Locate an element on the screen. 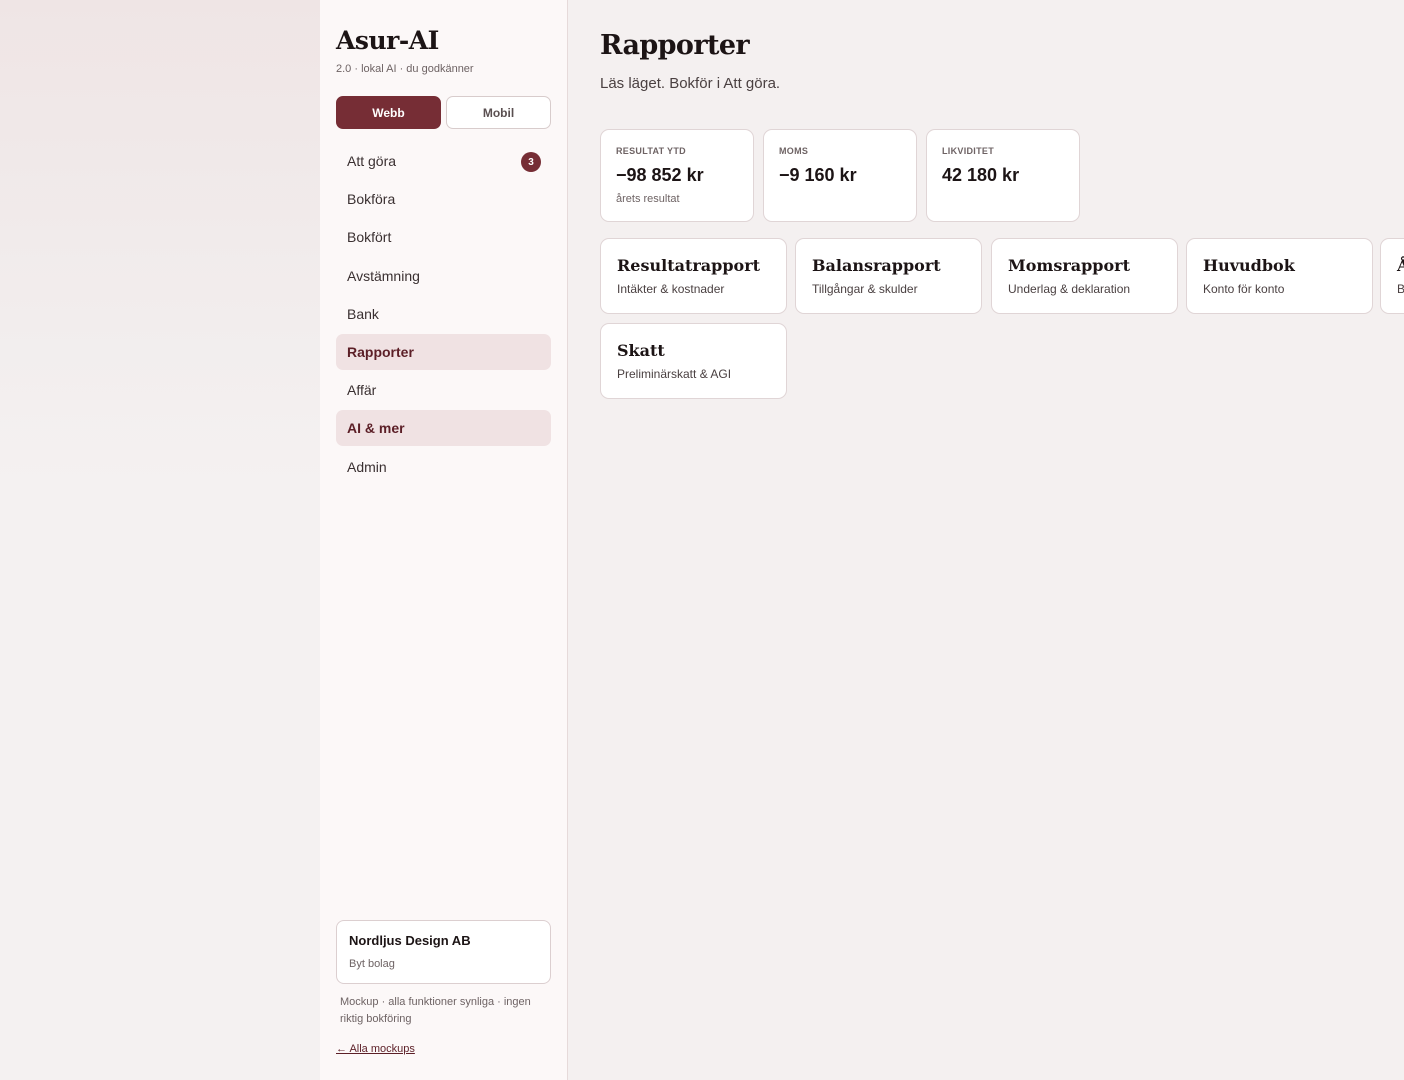 This screenshot has width=1404, height=1080. sidebar-item-label: Rapporter is located at coordinates (380, 351).